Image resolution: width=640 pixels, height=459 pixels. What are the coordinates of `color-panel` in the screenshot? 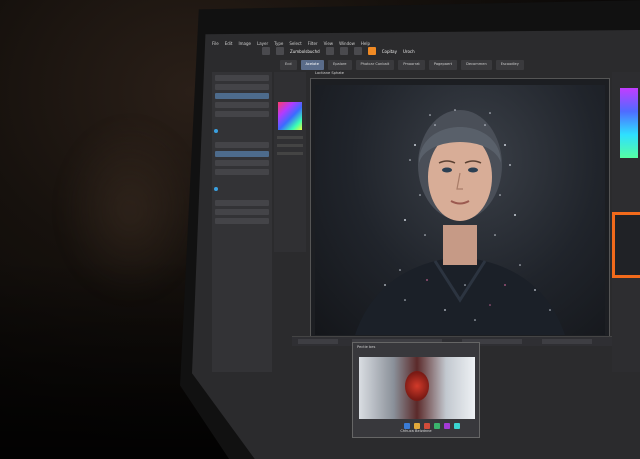 It's located at (290, 162).